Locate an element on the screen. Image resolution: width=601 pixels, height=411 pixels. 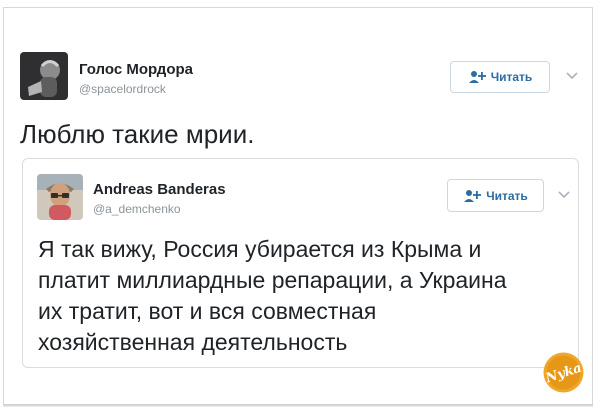
quoted-author-avatar is located at coordinates (60, 197).